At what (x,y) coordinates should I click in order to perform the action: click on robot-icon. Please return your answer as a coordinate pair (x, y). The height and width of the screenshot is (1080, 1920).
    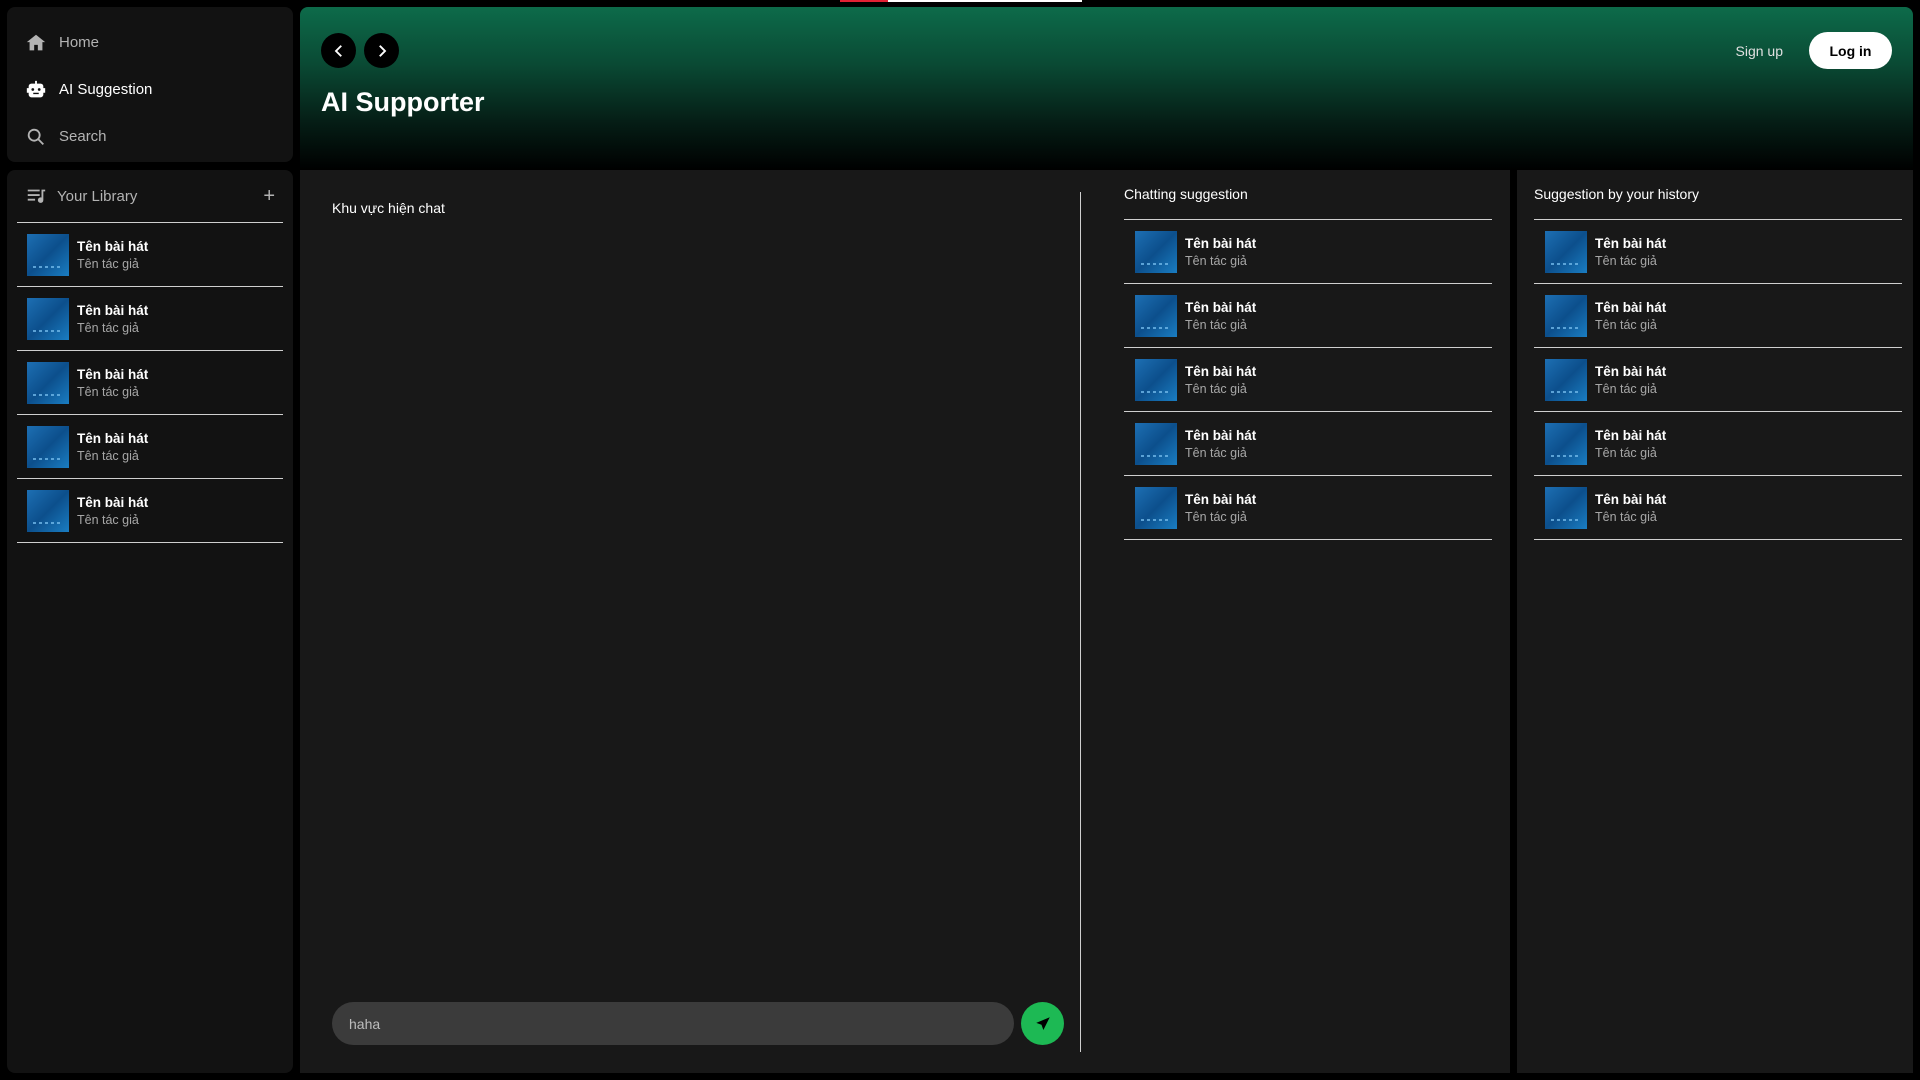
    Looking at the image, I should click on (42, 90).